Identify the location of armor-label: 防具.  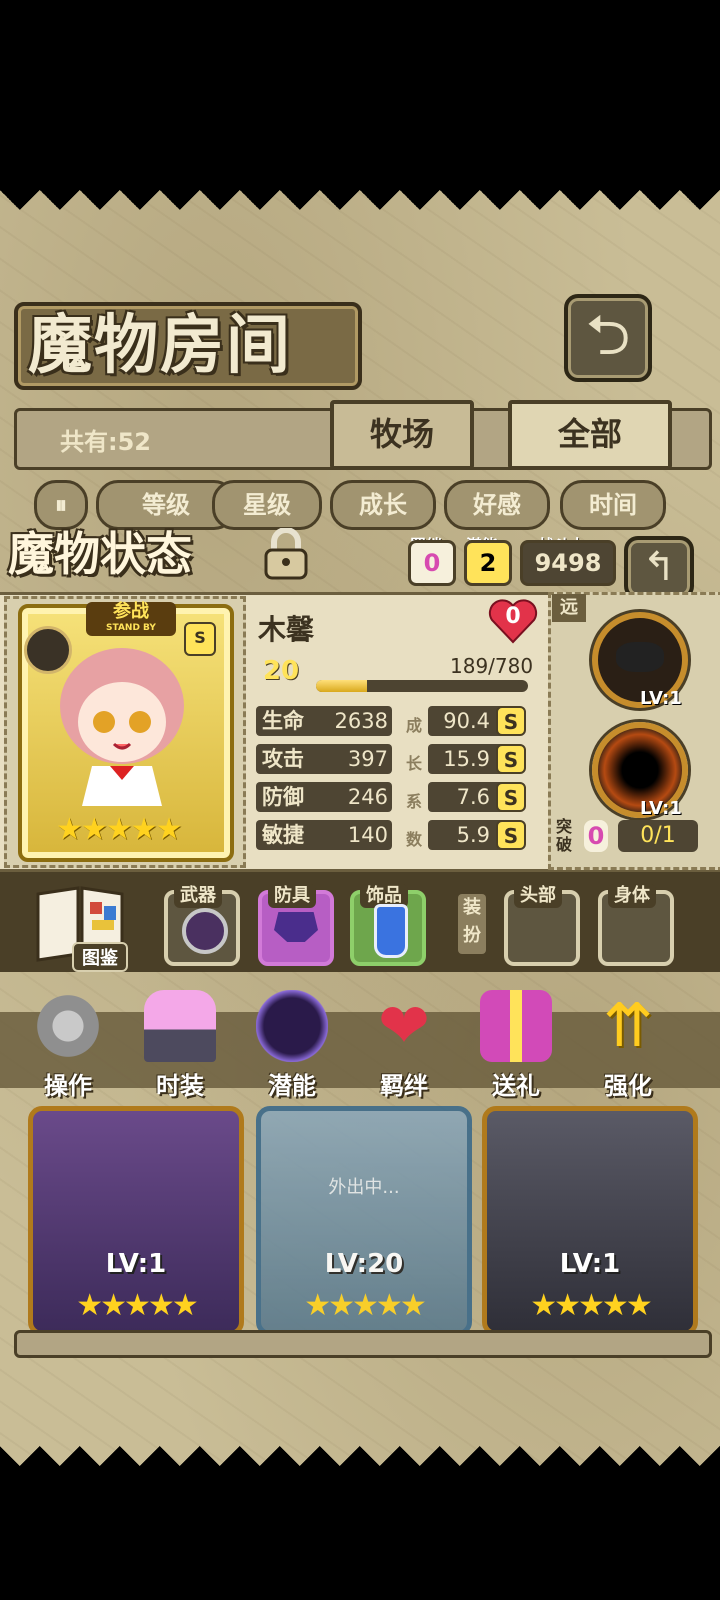
(292, 896).